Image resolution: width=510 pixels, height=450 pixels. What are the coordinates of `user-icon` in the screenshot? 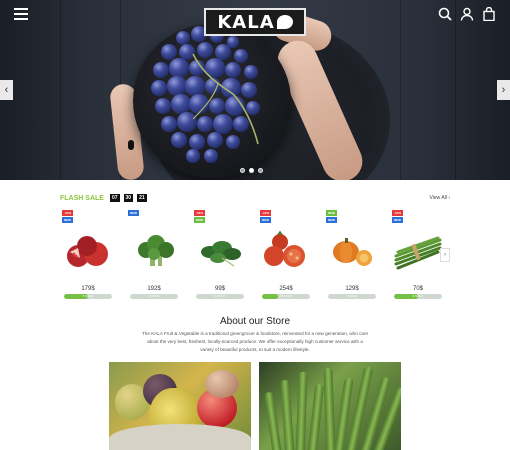 It's located at (467, 14).